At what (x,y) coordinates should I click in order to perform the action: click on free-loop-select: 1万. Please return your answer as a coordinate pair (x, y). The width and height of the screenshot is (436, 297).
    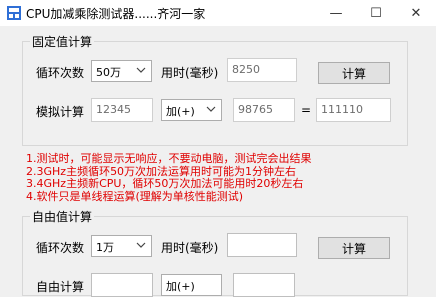
    Looking at the image, I should click on (121, 246).